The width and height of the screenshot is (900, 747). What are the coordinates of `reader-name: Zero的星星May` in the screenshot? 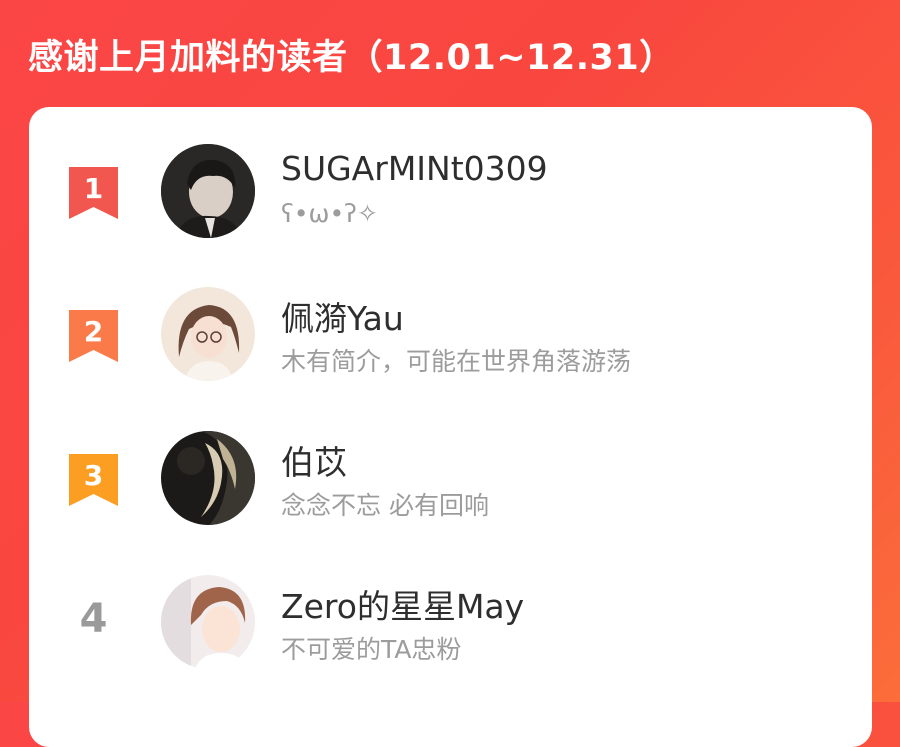 It's located at (402, 604).